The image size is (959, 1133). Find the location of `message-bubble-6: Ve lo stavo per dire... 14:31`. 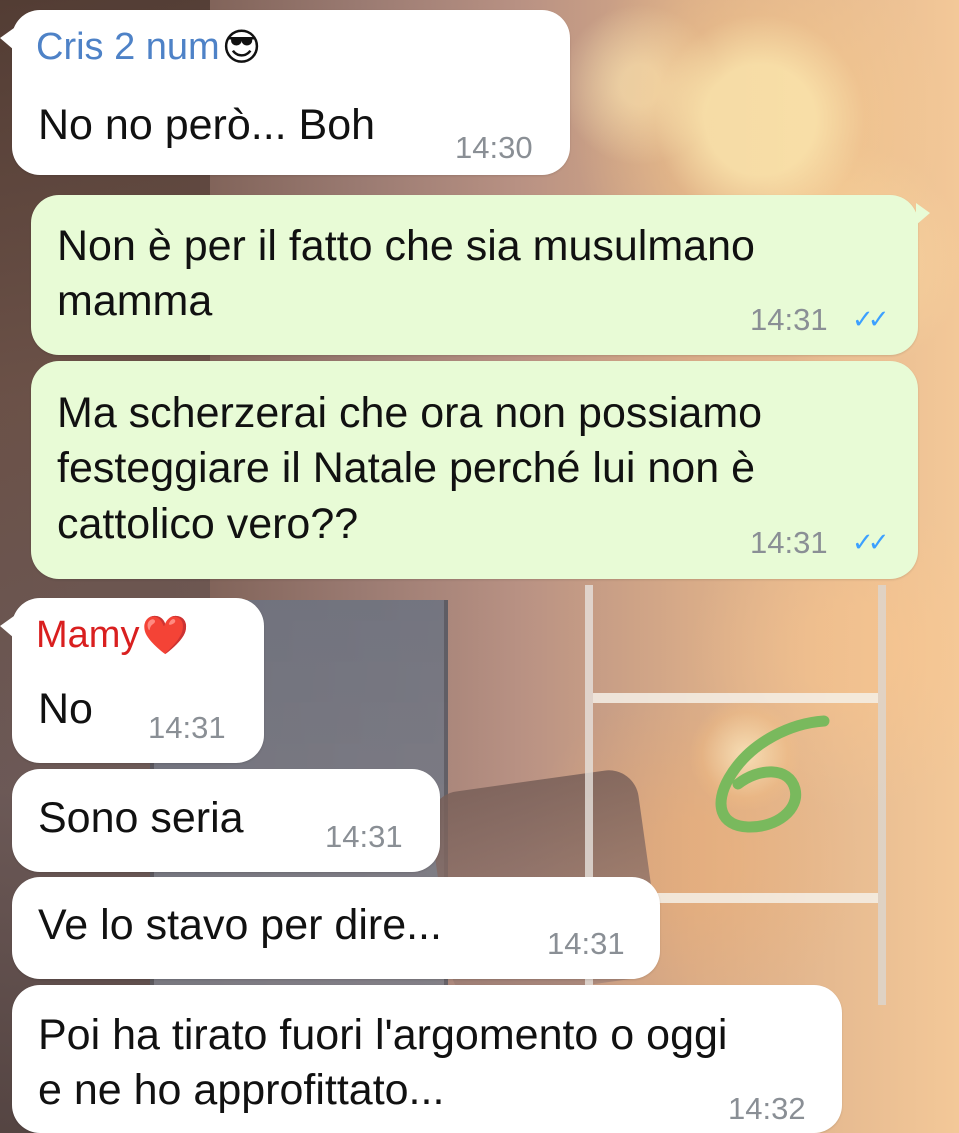

message-bubble-6: Ve lo stavo per dire... 14:31 is located at coordinates (336, 928).